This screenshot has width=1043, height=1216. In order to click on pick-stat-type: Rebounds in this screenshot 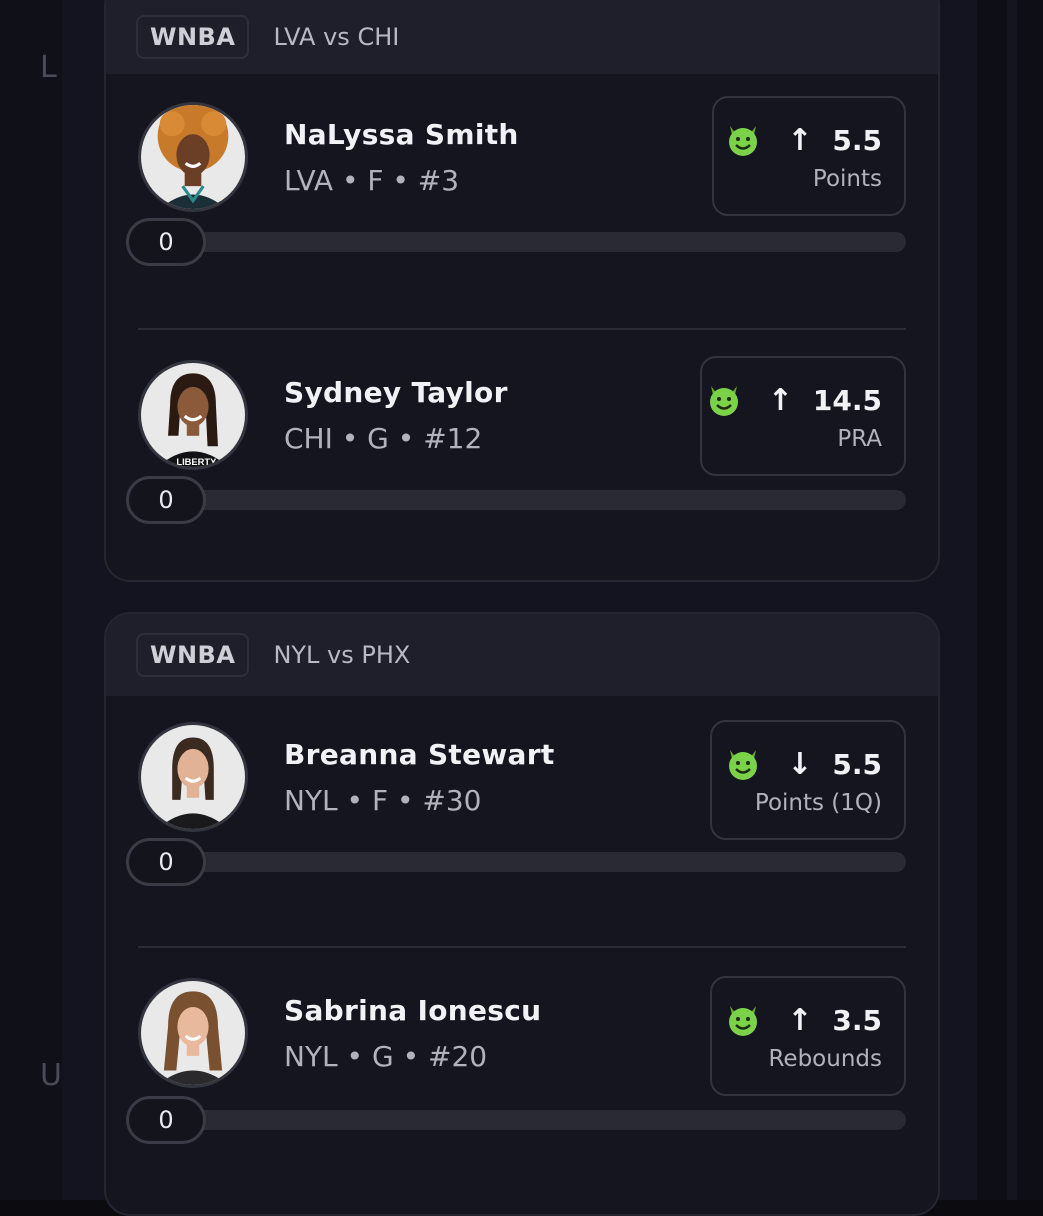, I will do `click(825, 1059)`.